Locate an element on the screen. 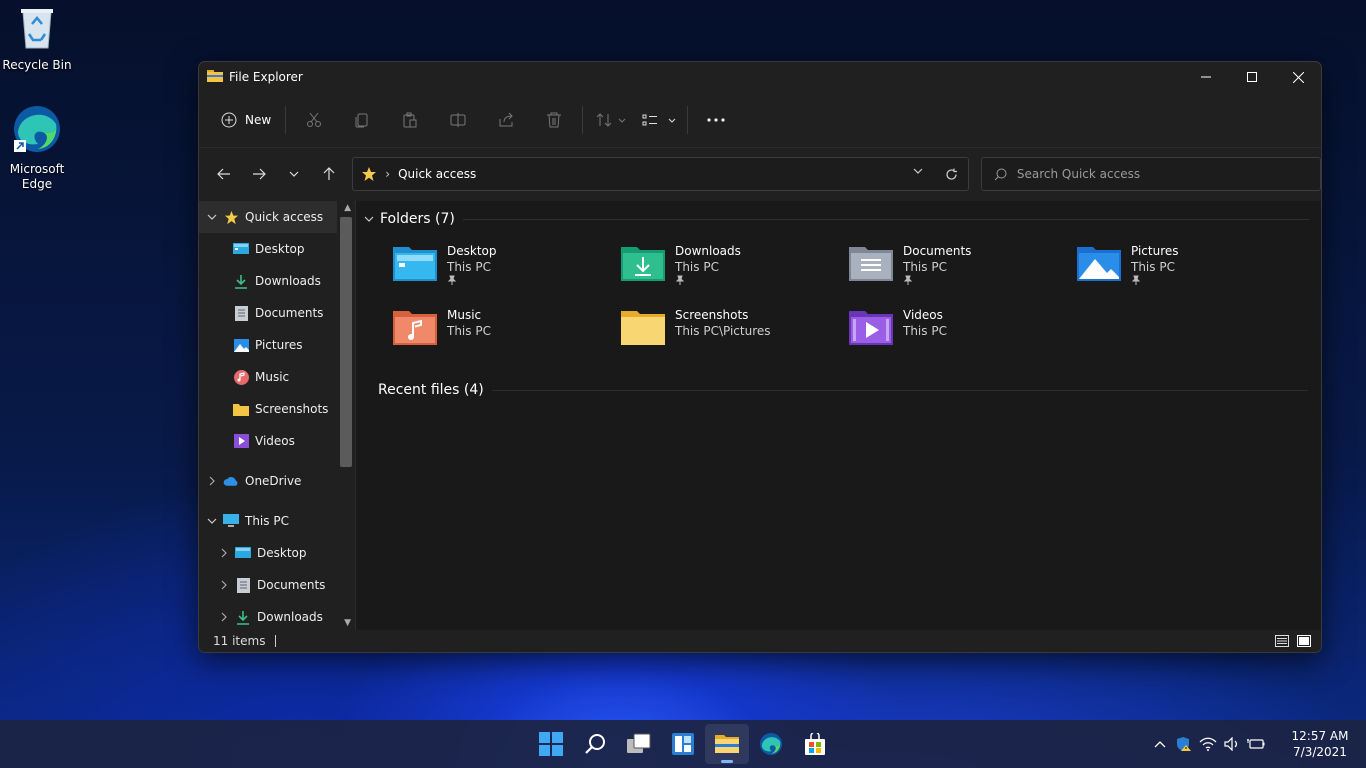 This screenshot has width=1366, height=768. address-bar: › Quick access is located at coordinates (660, 174).